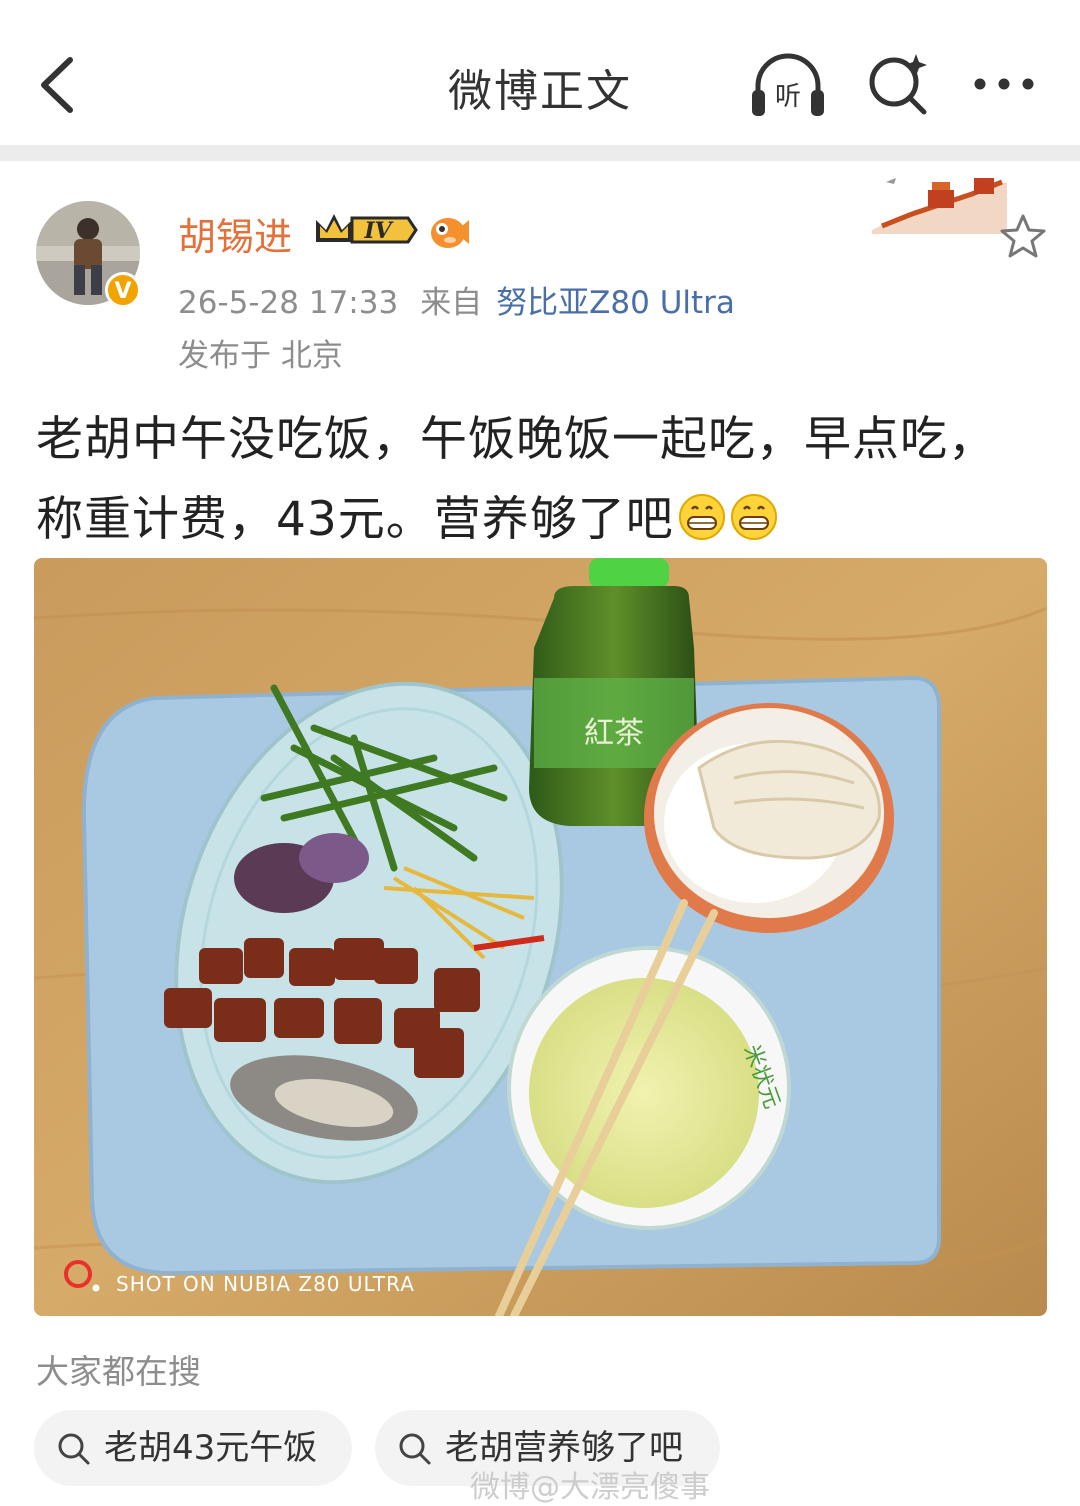 The image size is (1080, 1506). Describe the element at coordinates (265, 1284) in the screenshot. I see `camera-watermark-text: SHOT ON NUBIA Z80 ULTRA` at that location.